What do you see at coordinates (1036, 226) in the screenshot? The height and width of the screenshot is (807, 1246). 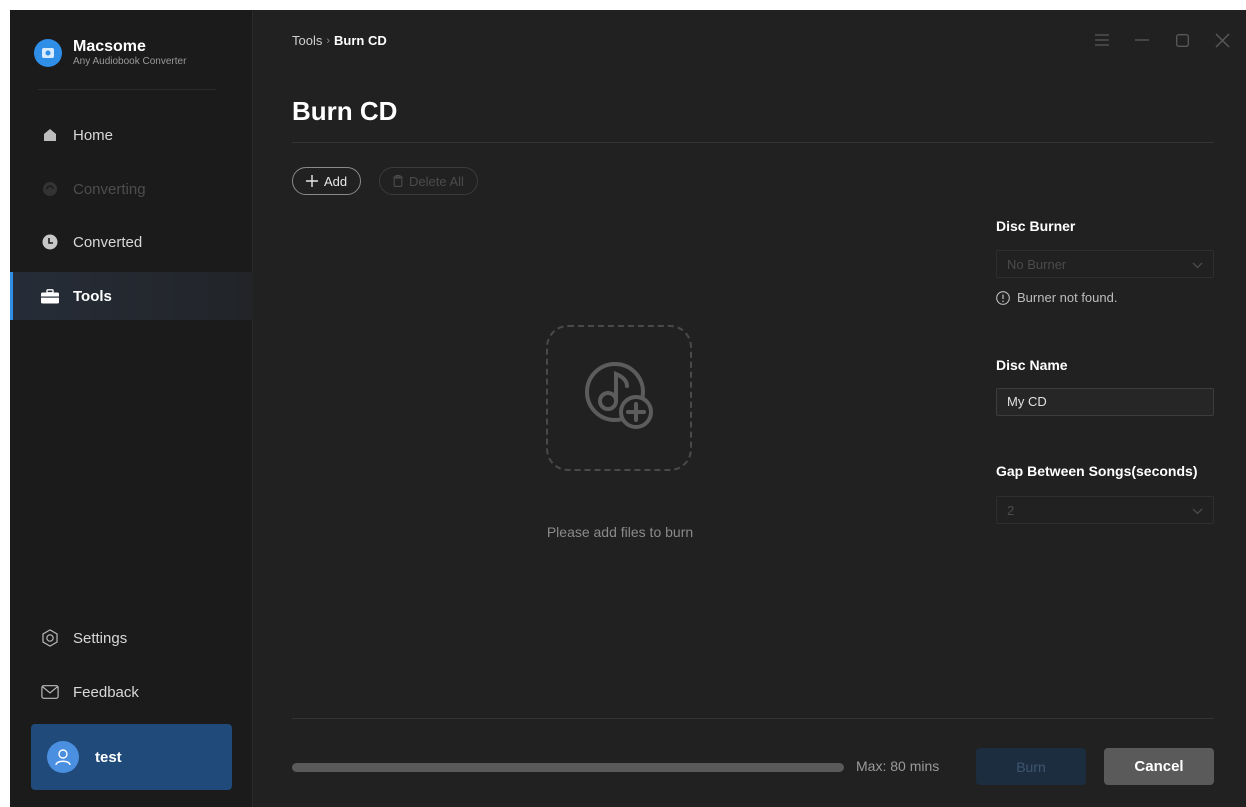 I see `disc-burner-label: Disc Burner` at bounding box center [1036, 226].